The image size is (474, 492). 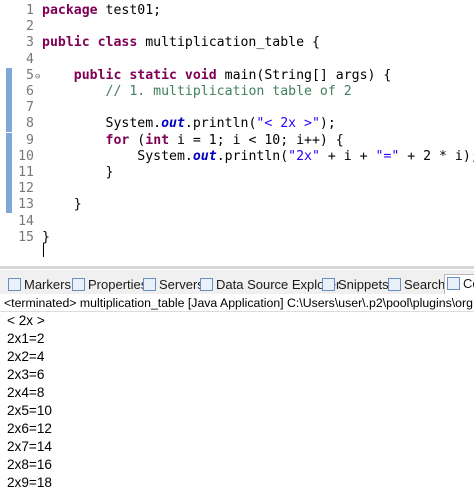 I want to click on line-number: 11, so click(x=26, y=172).